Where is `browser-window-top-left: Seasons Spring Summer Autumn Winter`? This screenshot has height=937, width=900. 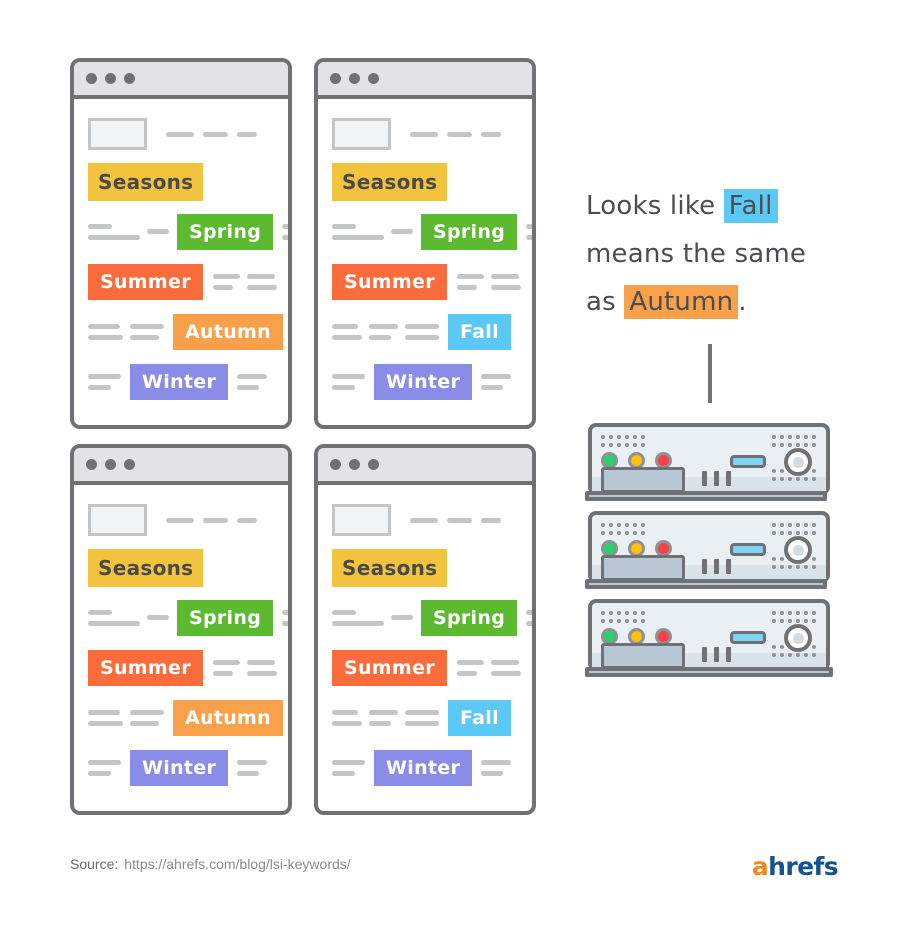 browser-window-top-left: Seasons Spring Summer Autumn Winter is located at coordinates (181, 243).